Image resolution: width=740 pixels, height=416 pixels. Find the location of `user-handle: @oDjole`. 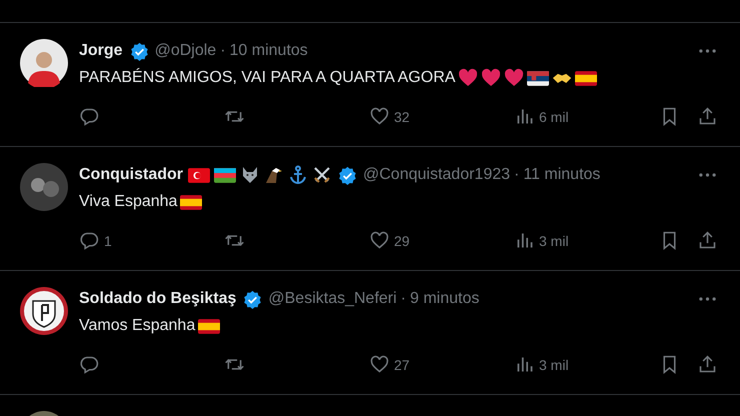

user-handle: @oDjole is located at coordinates (185, 51).